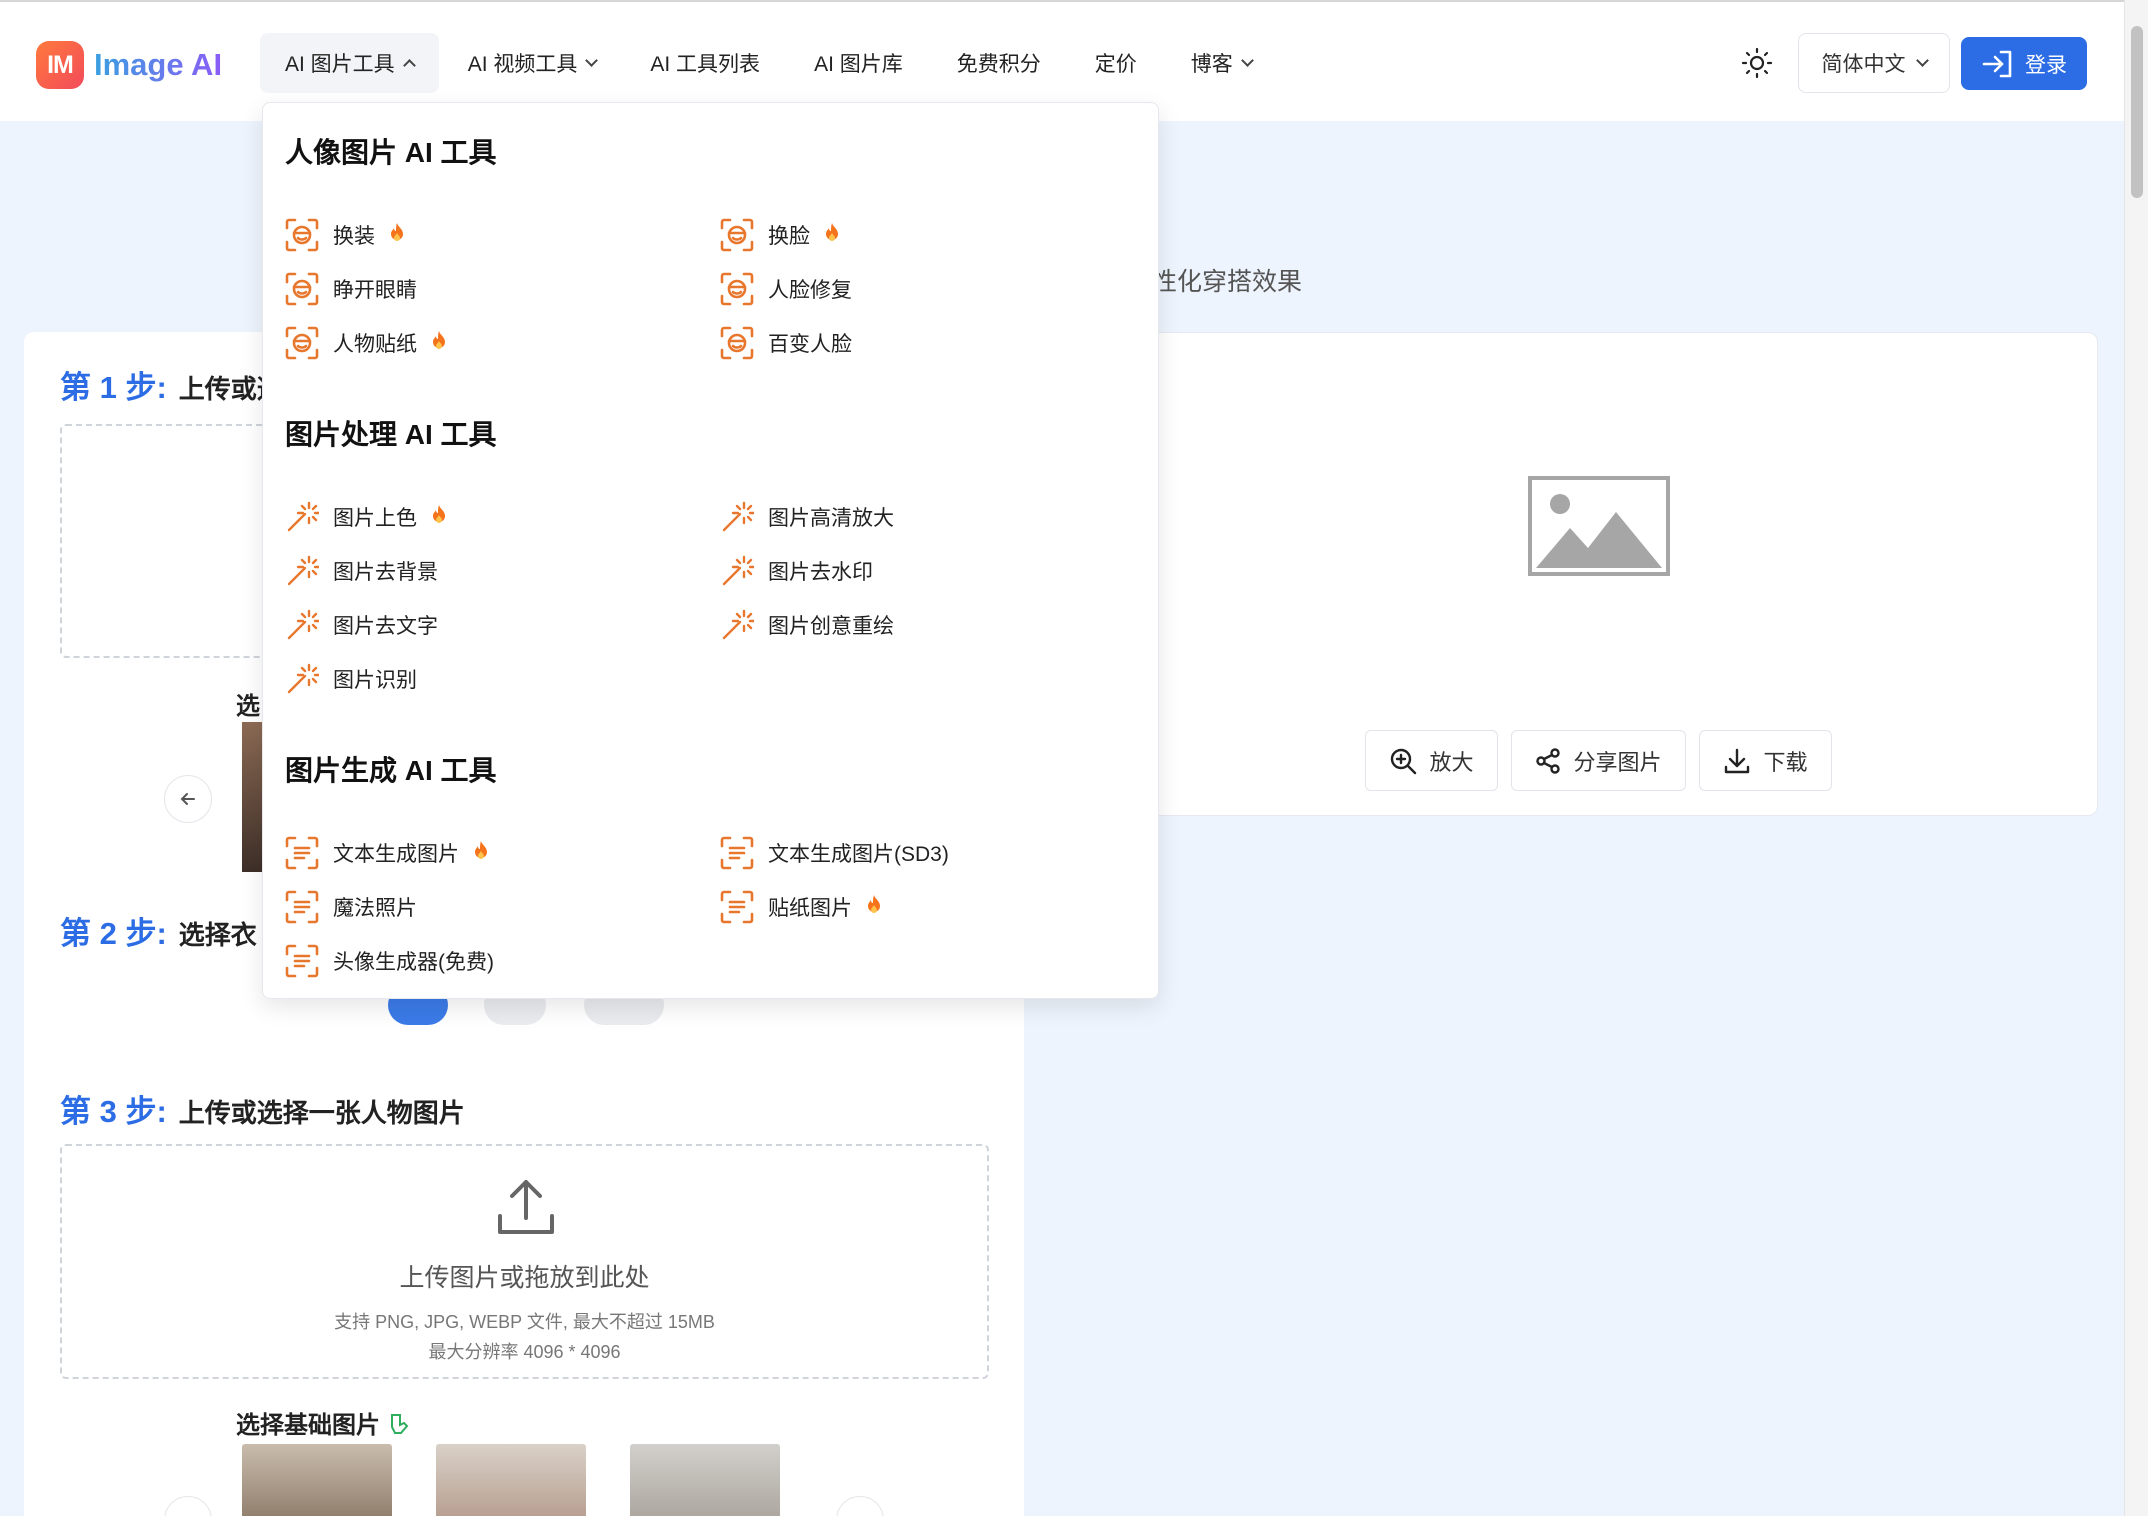 The image size is (2148, 1516). I want to click on logo: IM Image AI, so click(129, 65).